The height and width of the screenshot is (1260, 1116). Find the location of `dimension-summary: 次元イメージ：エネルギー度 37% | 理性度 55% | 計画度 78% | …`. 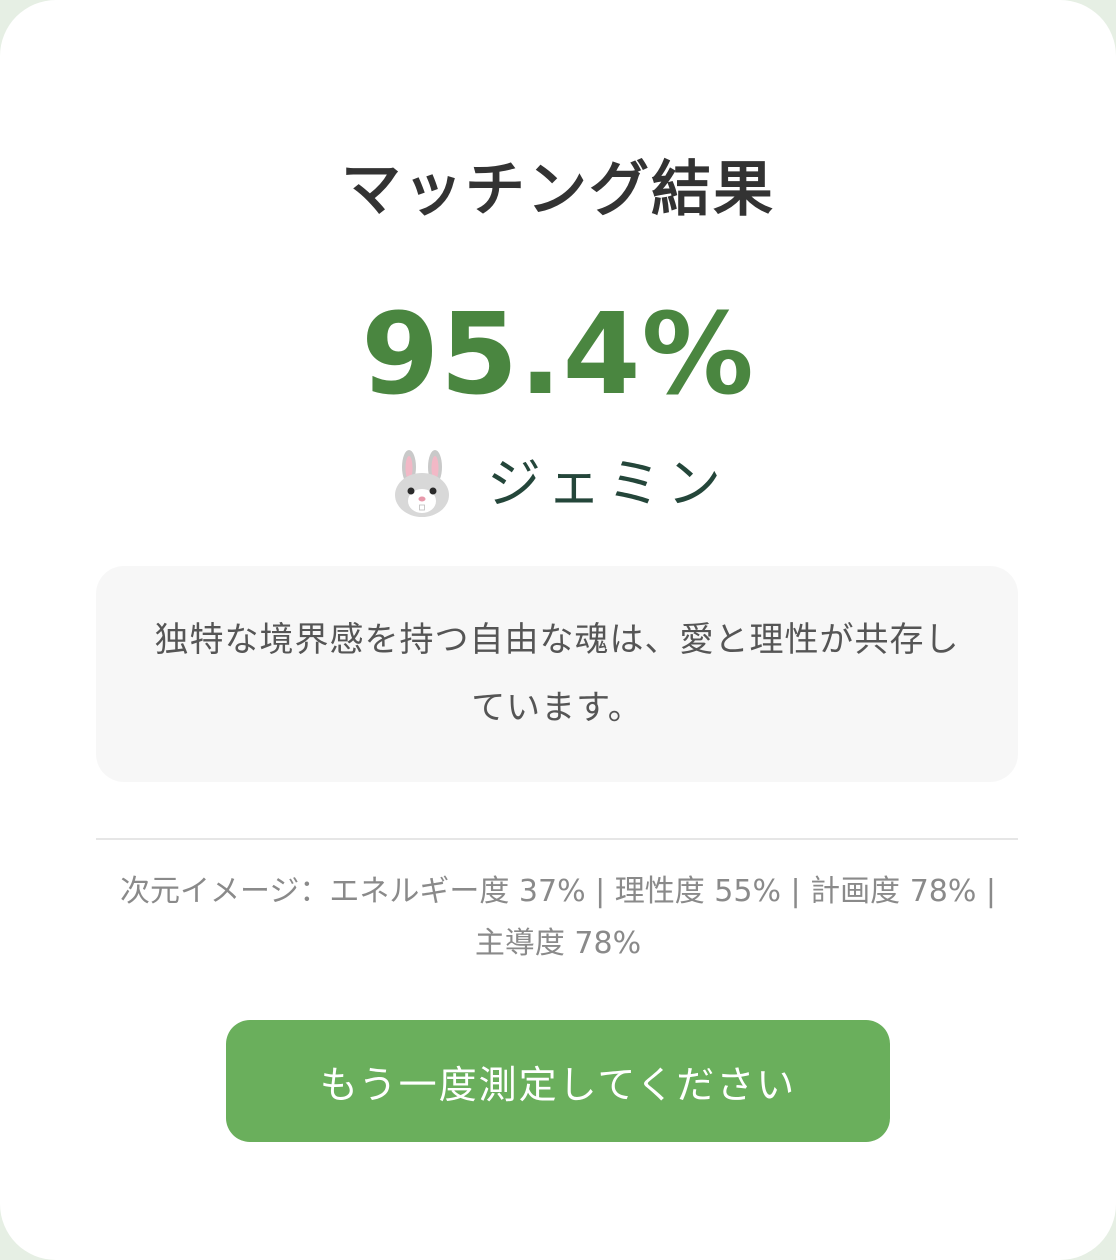

dimension-summary: 次元イメージ：エネルギー度 37% | 理性度 55% | 計画度 78% | … is located at coordinates (558, 917).